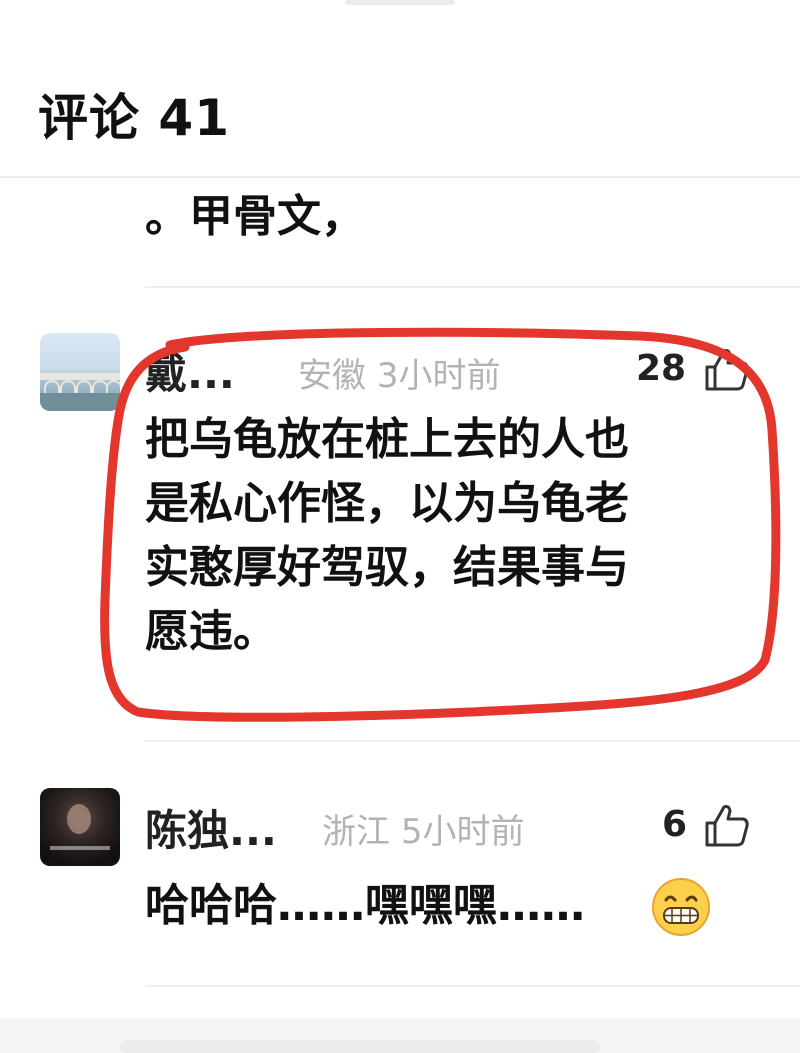 The width and height of the screenshot is (800, 1053). Describe the element at coordinates (387, 567) in the screenshot. I see `comment-body-line: 实憨厚好驾驭，结果事与` at that location.